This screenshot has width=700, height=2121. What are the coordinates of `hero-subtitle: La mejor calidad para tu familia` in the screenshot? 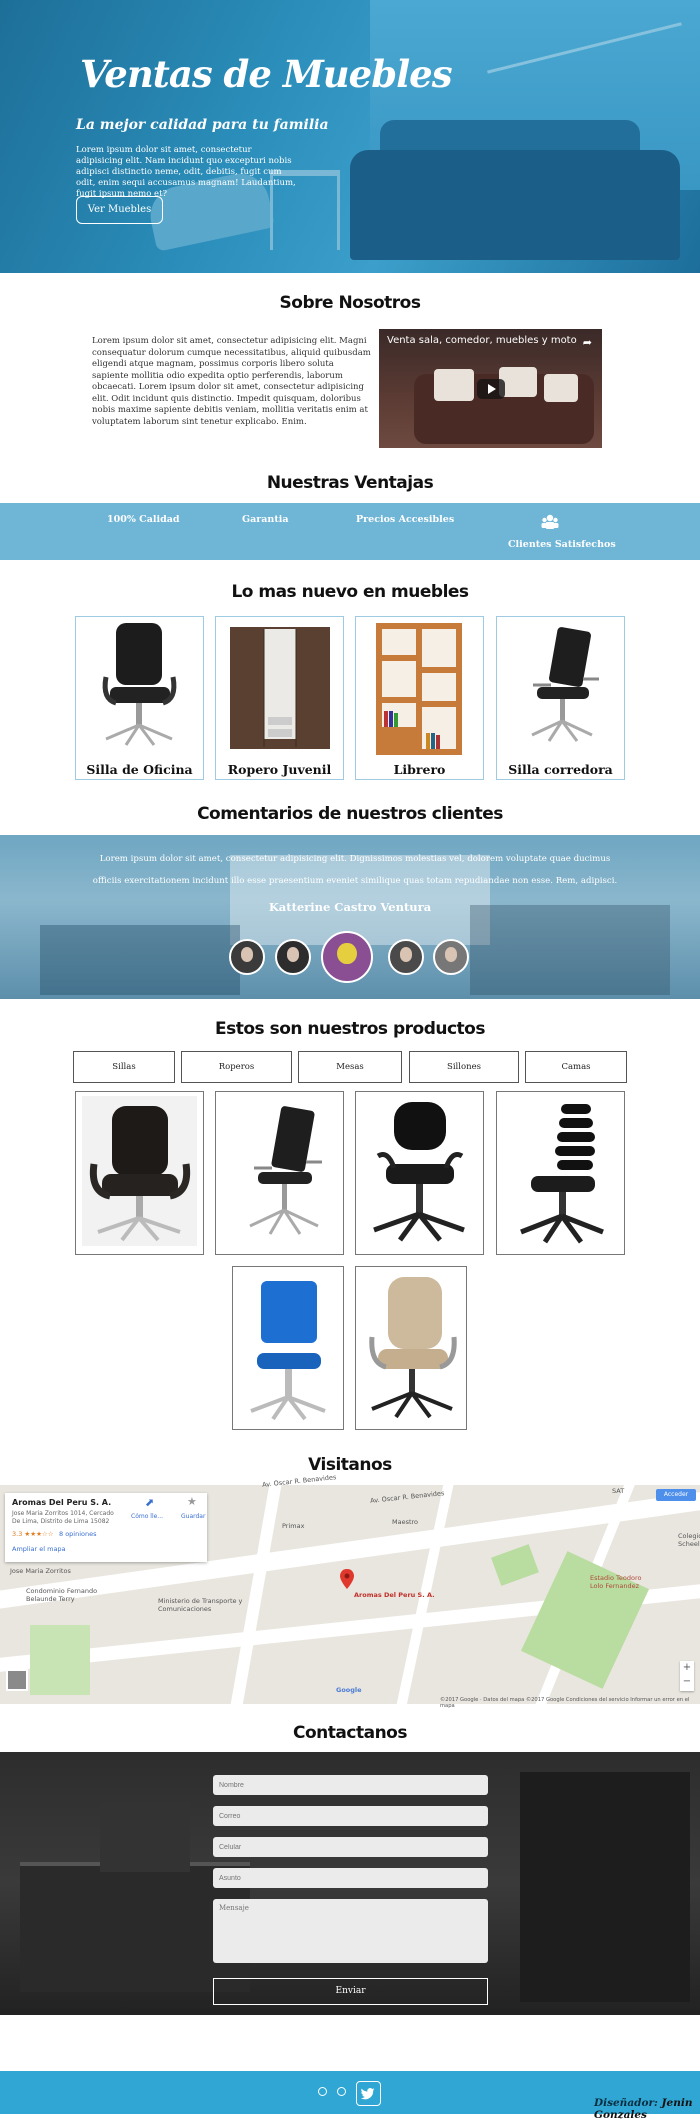 It's located at (202, 125).